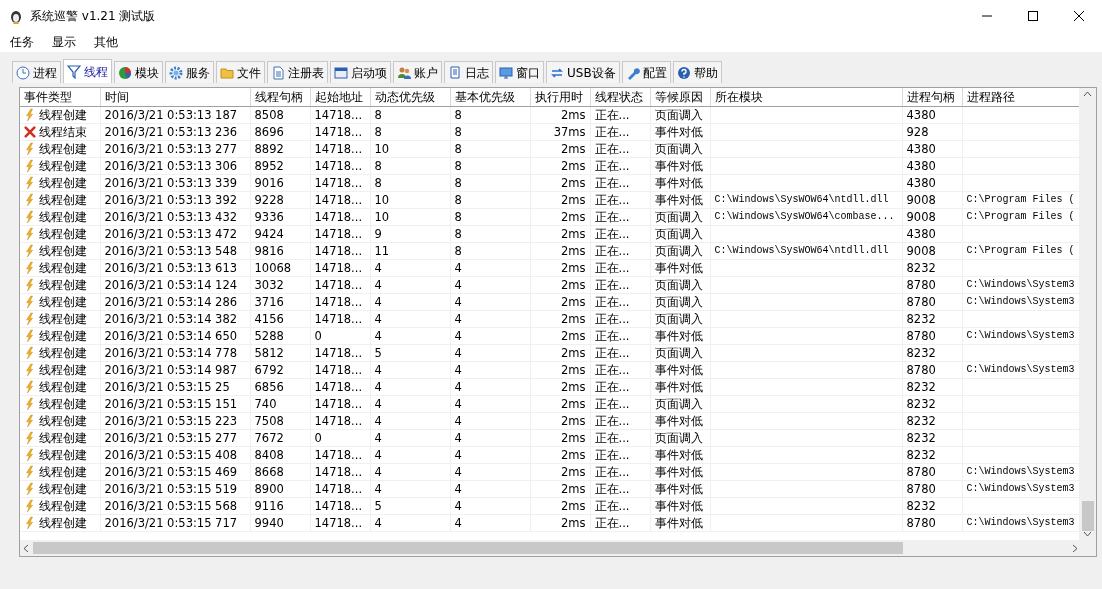 Image resolution: width=1102 pixels, height=589 pixels. What do you see at coordinates (921, 506) in the screenshot?
I see `table-cell: 8232` at bounding box center [921, 506].